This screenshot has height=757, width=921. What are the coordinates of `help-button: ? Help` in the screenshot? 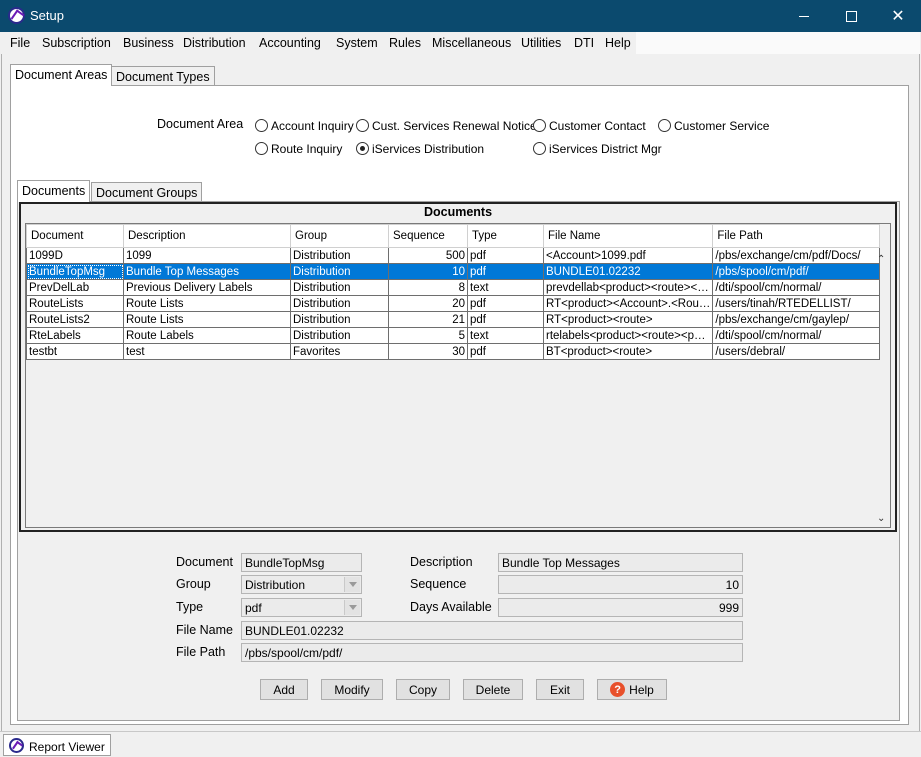 It's located at (632, 689).